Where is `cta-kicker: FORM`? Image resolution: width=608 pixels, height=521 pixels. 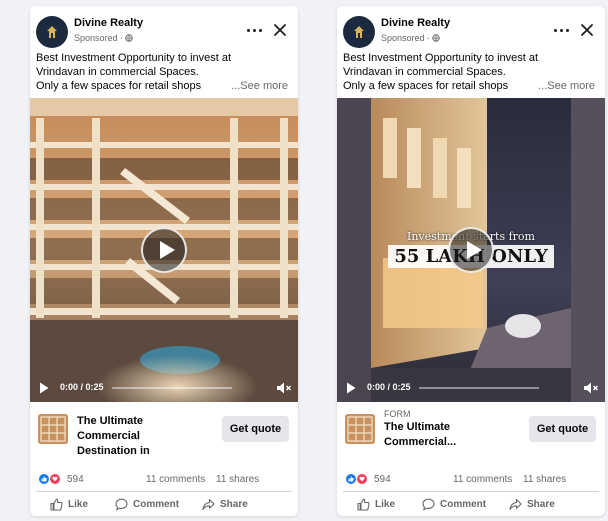
cta-kicker: FORM is located at coordinates (397, 414).